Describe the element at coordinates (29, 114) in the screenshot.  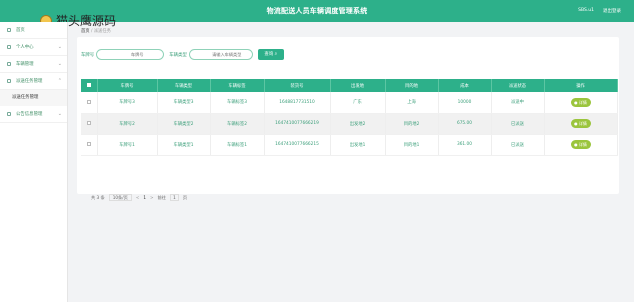
I see `sidebar-item-label: 公告信息管理` at that location.